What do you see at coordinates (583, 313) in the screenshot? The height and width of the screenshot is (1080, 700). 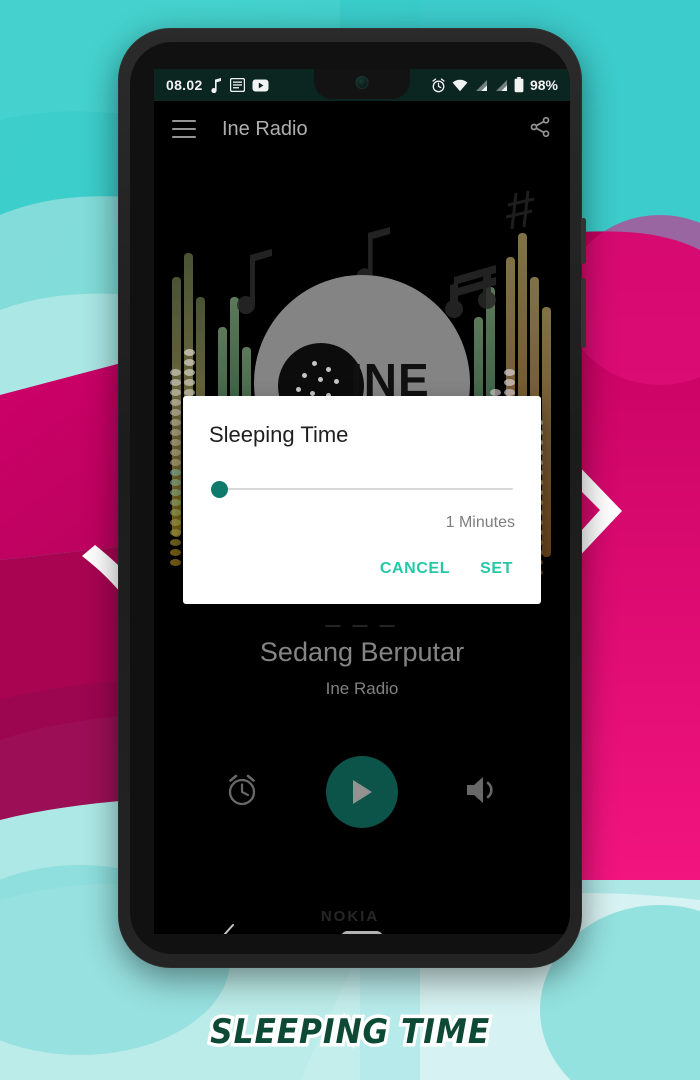 I see `power-side-button` at bounding box center [583, 313].